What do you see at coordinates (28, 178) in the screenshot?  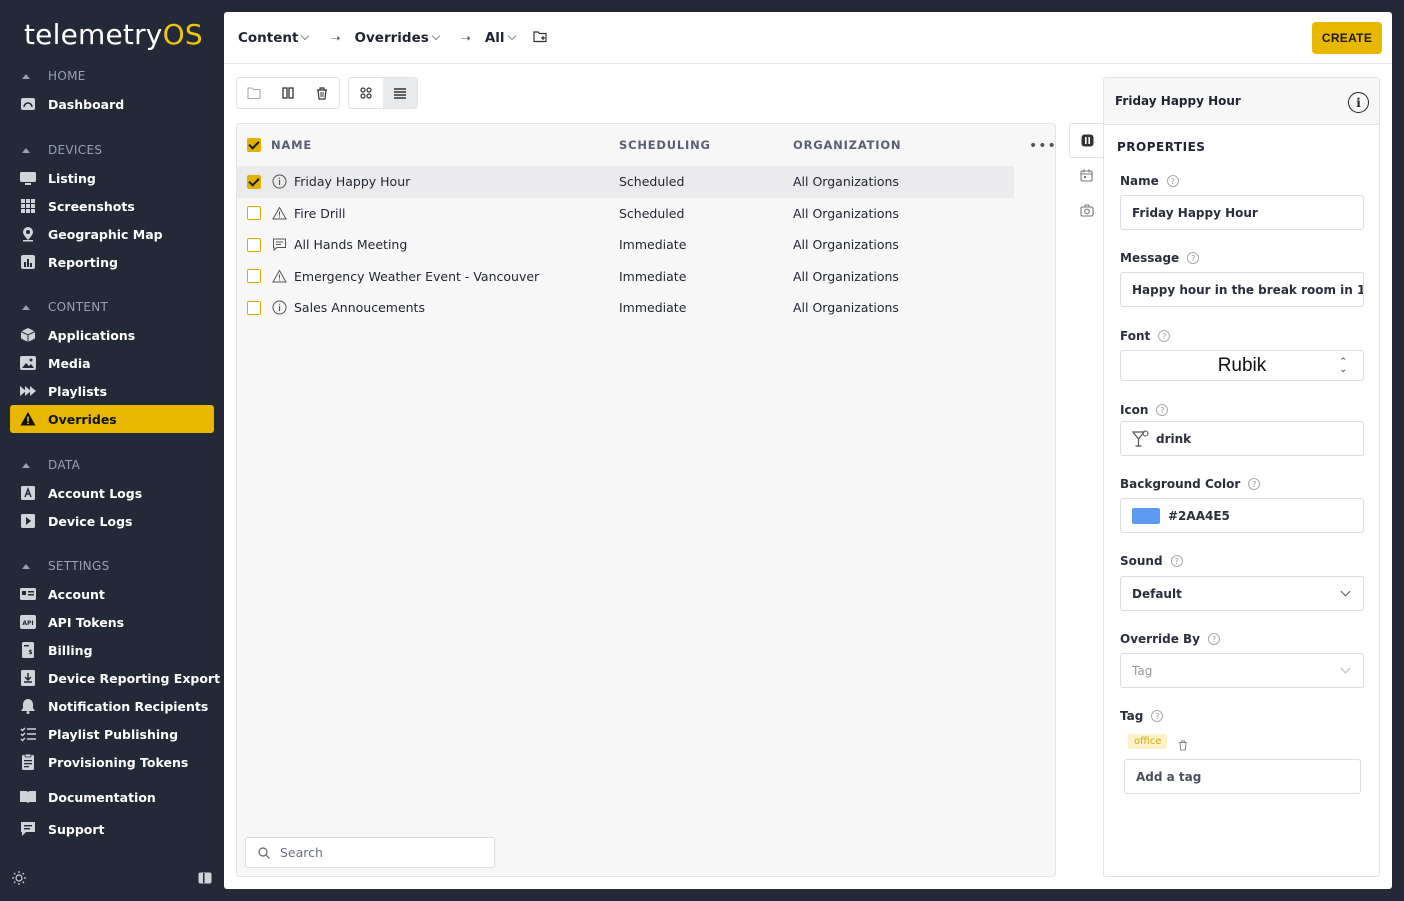 I see `monitor-icon` at bounding box center [28, 178].